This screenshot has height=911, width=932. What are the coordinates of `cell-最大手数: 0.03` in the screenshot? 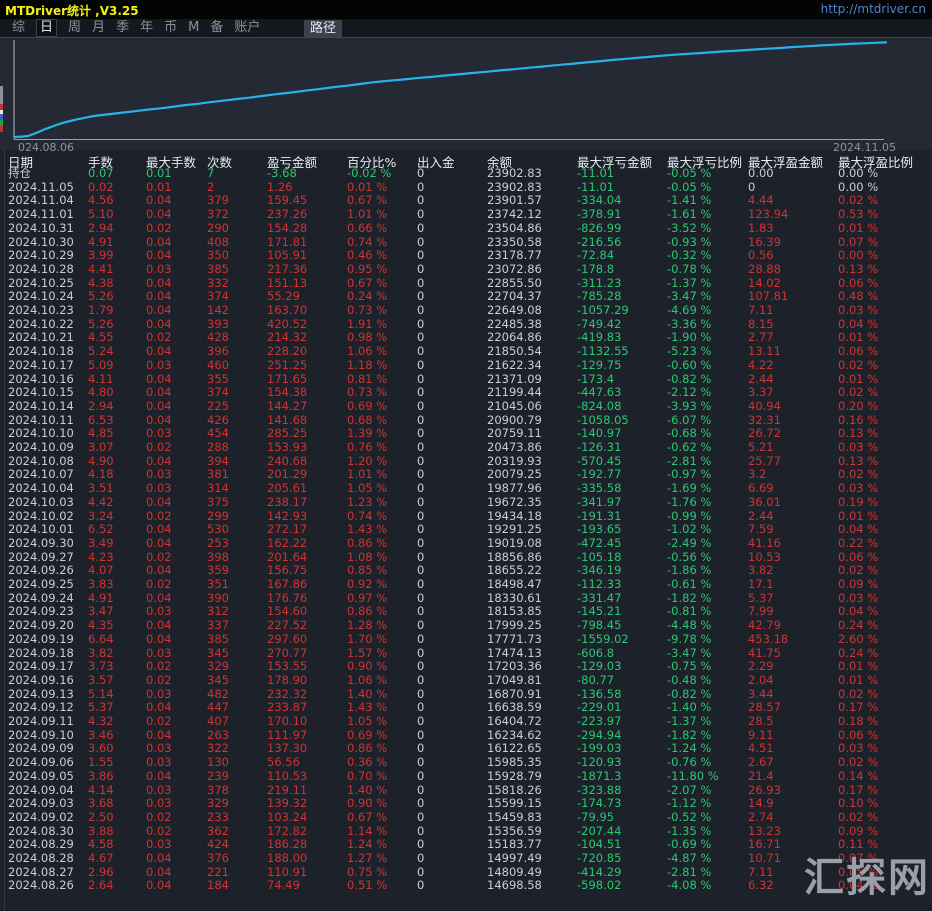 It's located at (159, 693).